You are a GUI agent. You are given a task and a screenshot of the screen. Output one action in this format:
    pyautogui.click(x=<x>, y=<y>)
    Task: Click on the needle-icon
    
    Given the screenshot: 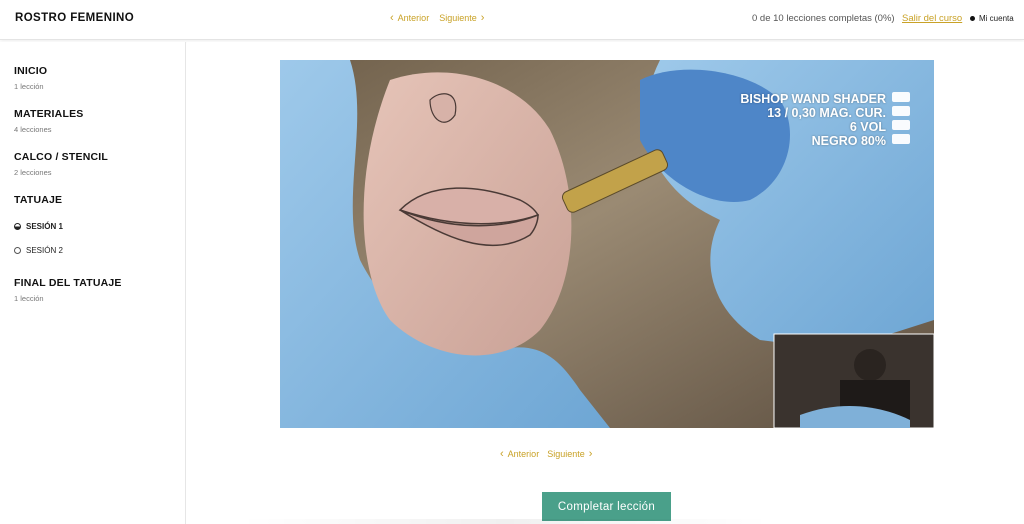 What is the action you would take?
    pyautogui.click(x=901, y=97)
    